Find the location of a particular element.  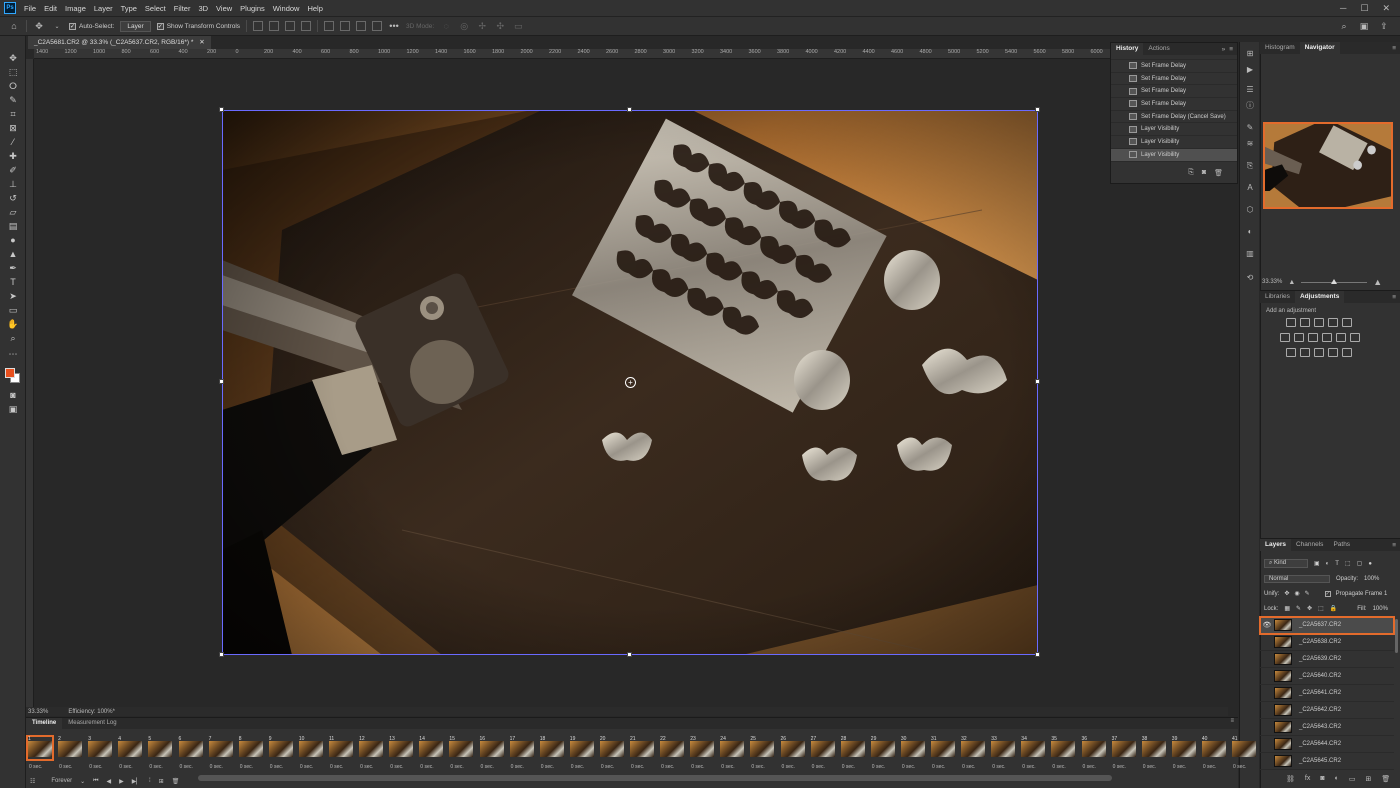

close-tab-icon: ✕ is located at coordinates (201, 42).